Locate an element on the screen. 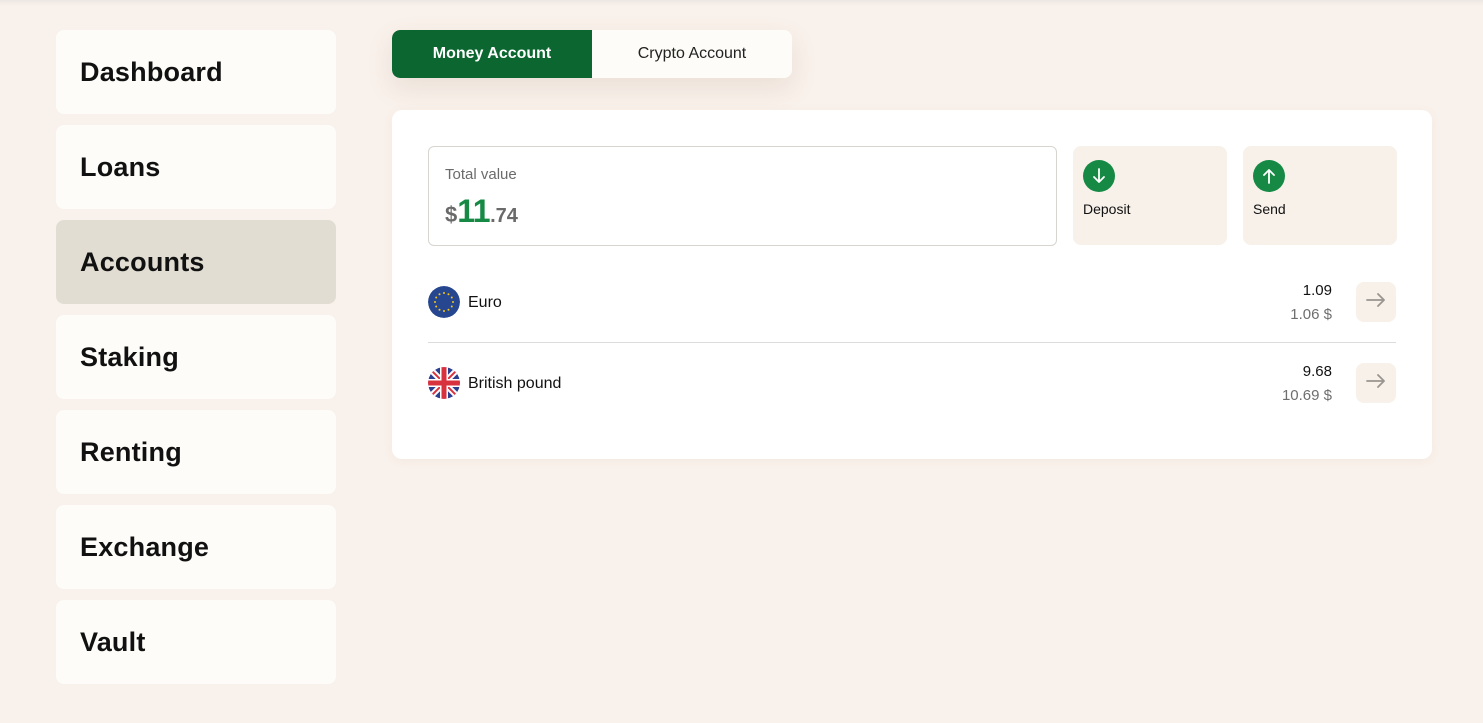 This screenshot has height=723, width=1483. currency-usd-value: 10.69 $ is located at coordinates (1306, 395).